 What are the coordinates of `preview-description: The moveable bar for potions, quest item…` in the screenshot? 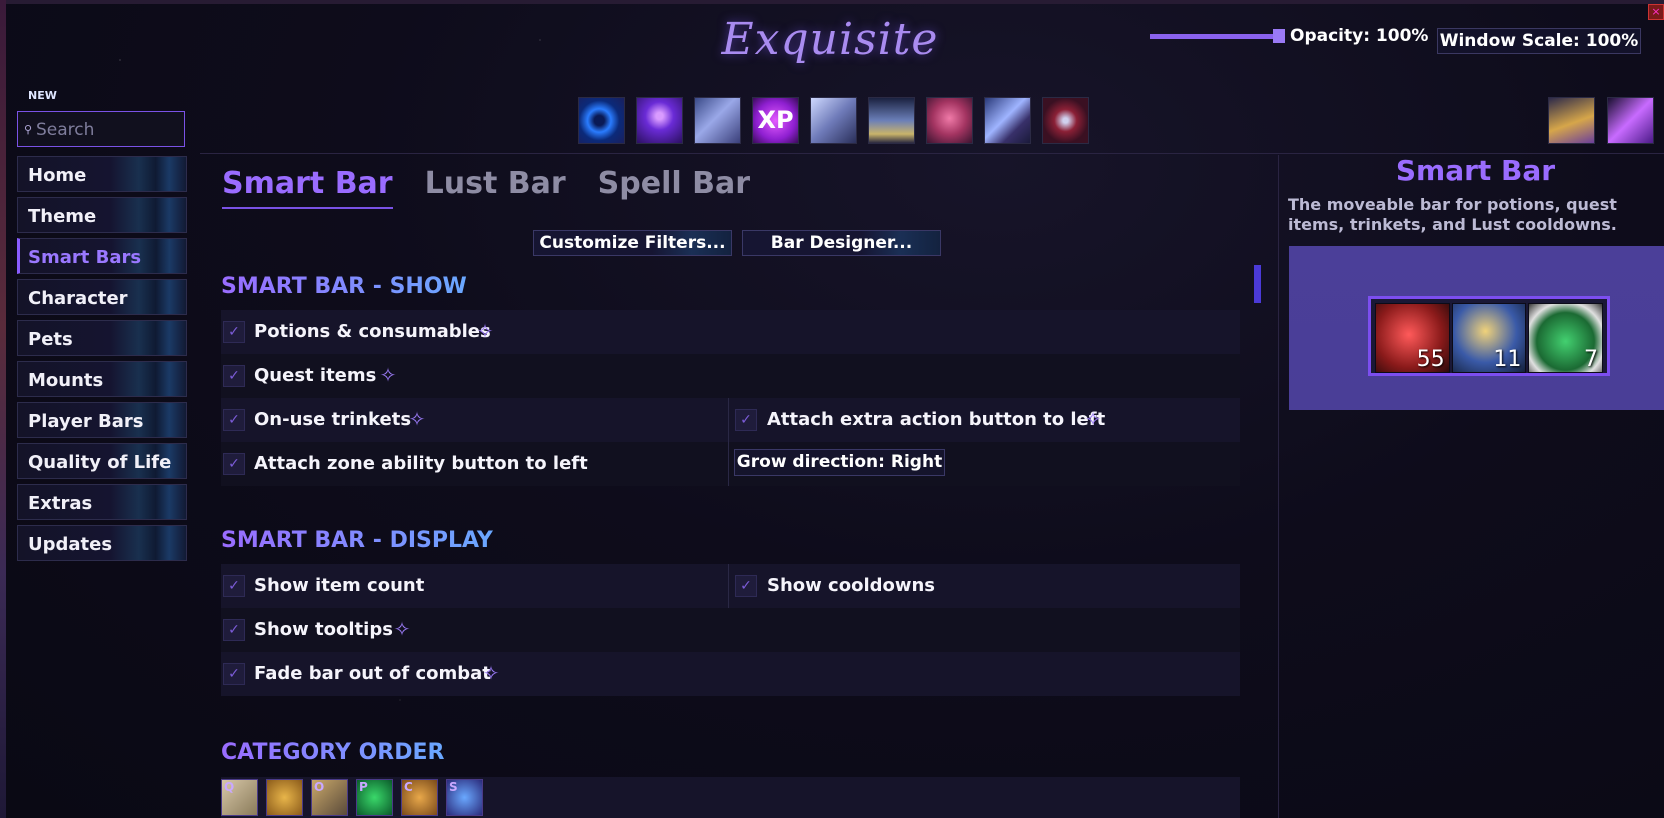 It's located at (1452, 214).